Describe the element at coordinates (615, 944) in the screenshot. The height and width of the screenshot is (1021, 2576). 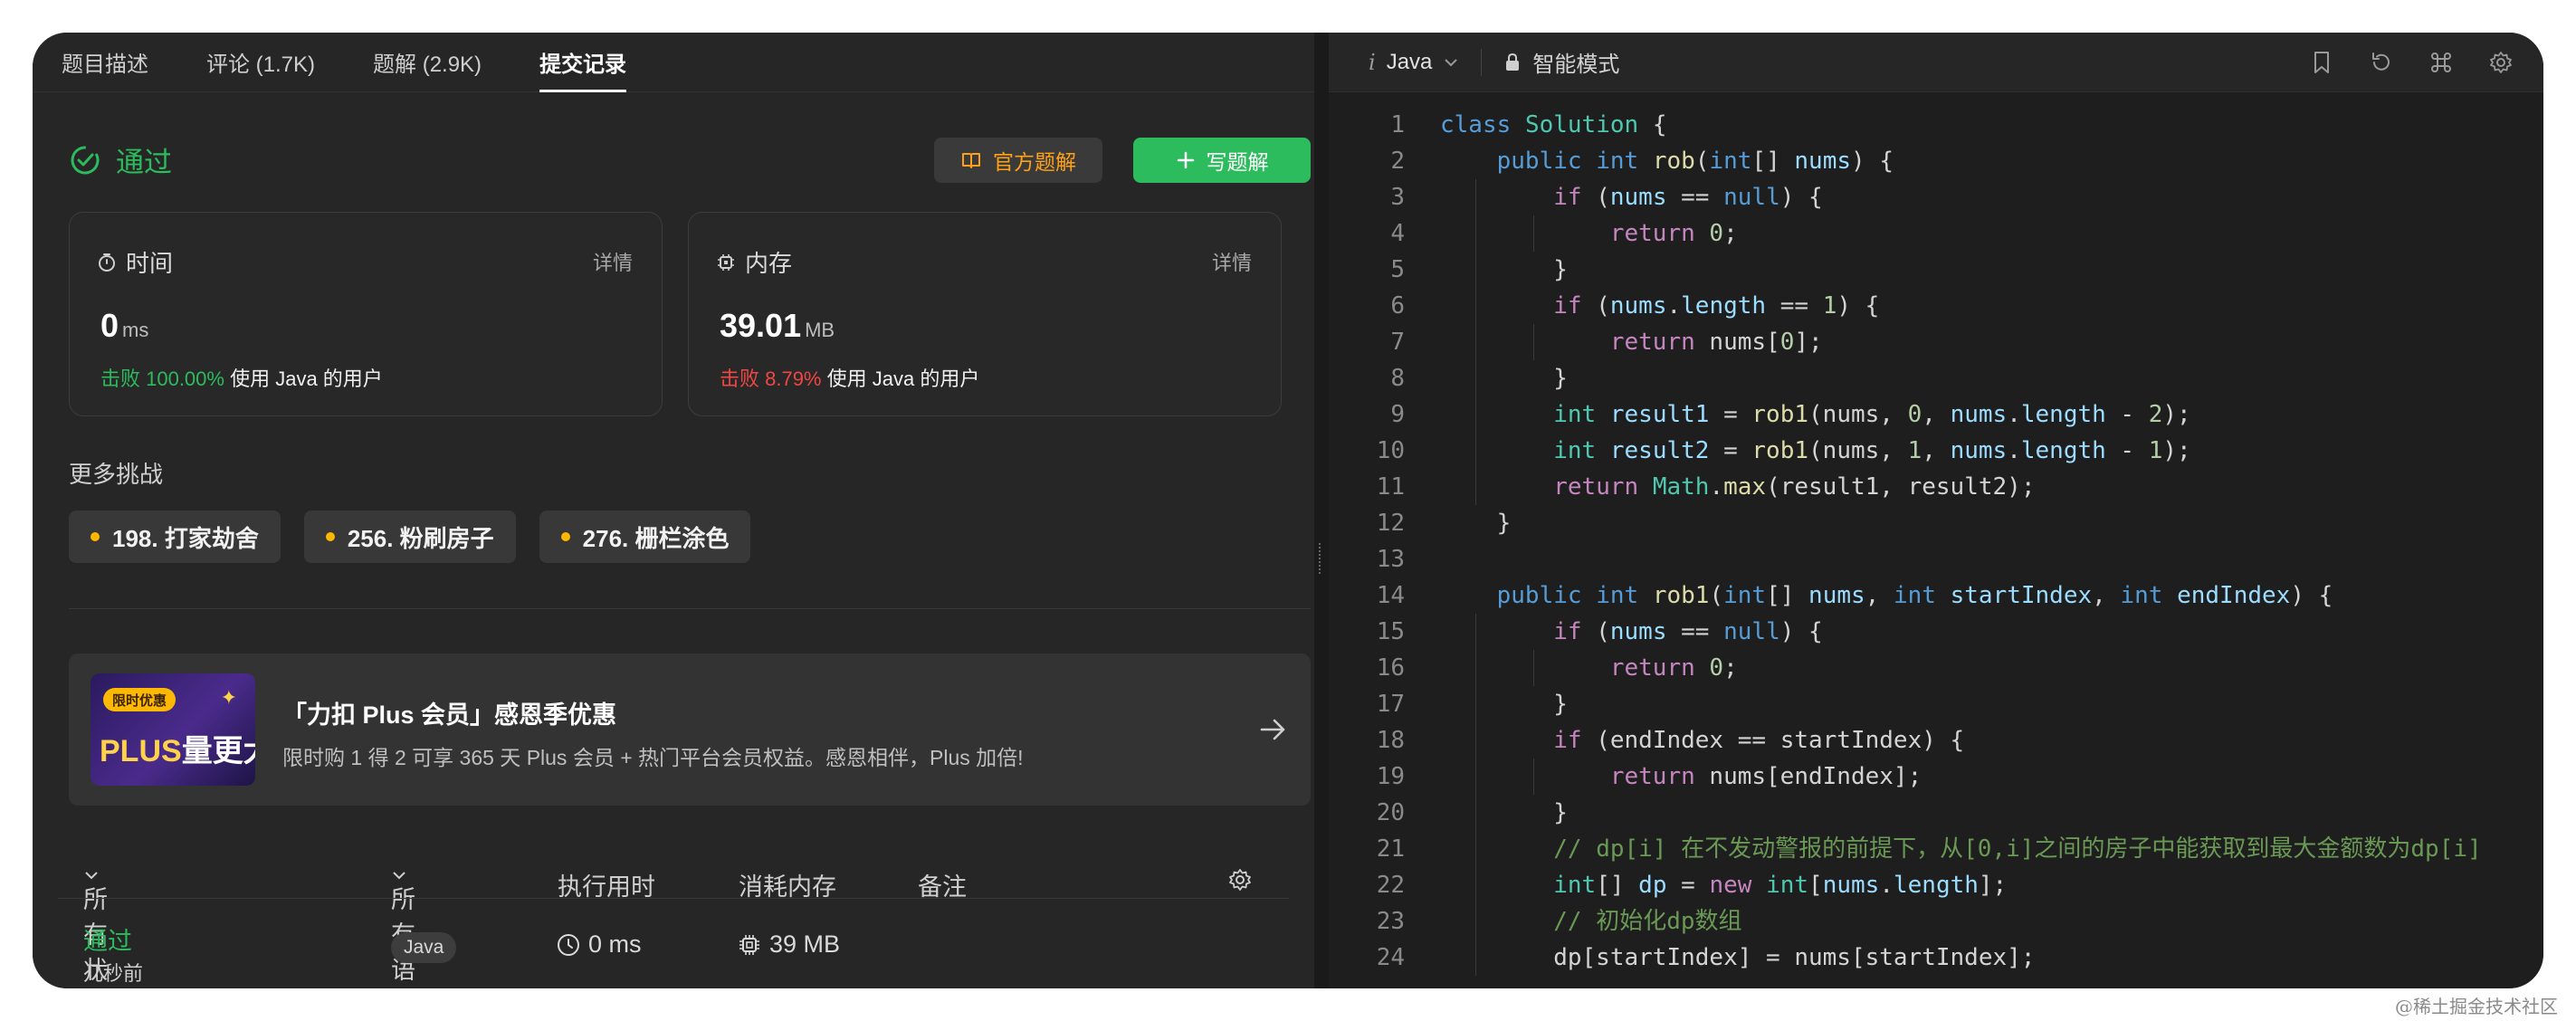
I see `row-runtime-value: 0 ms` at that location.